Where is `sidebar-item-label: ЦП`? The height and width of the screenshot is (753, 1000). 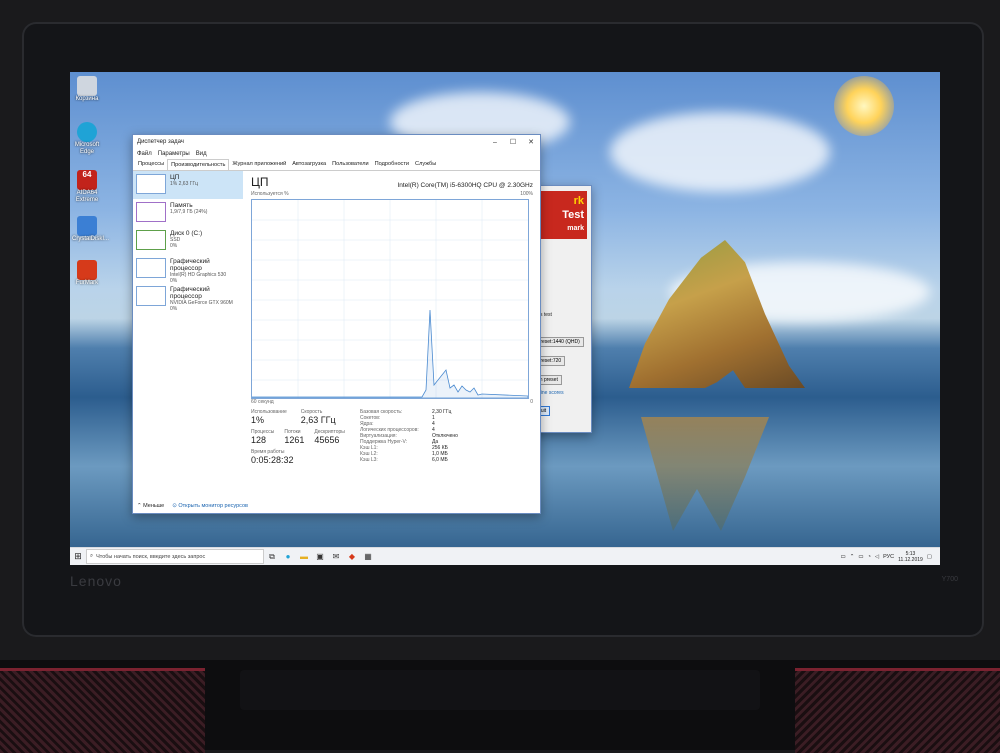 sidebar-item-label: ЦП is located at coordinates (175, 177).